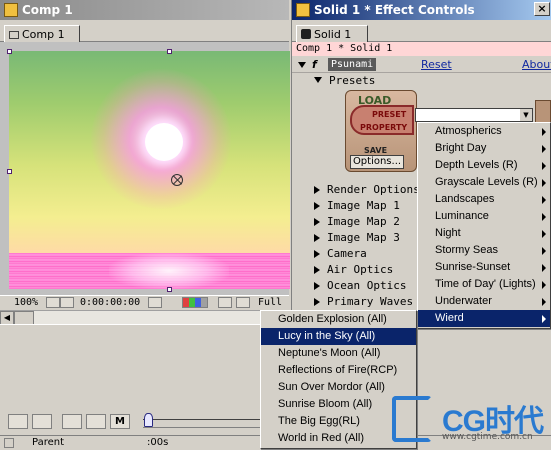 The height and width of the screenshot is (450, 551). I want to click on comp-tab-label: Comp 1, so click(43, 34).